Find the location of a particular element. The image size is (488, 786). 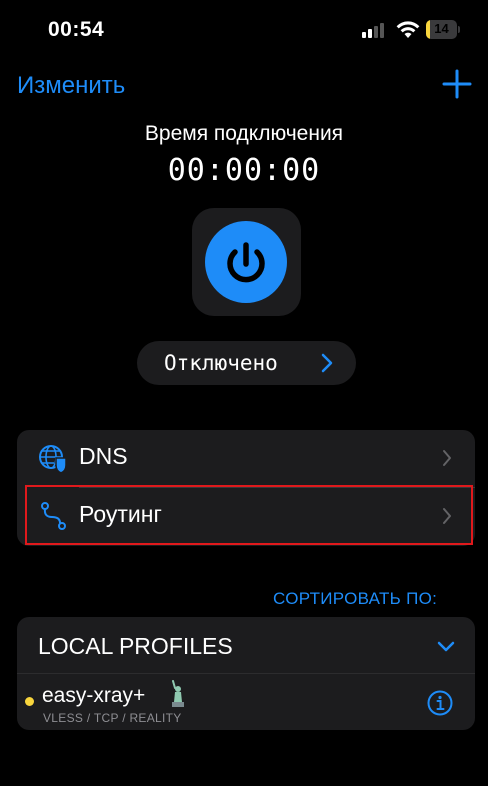

status-time: 00:54 is located at coordinates (76, 29).